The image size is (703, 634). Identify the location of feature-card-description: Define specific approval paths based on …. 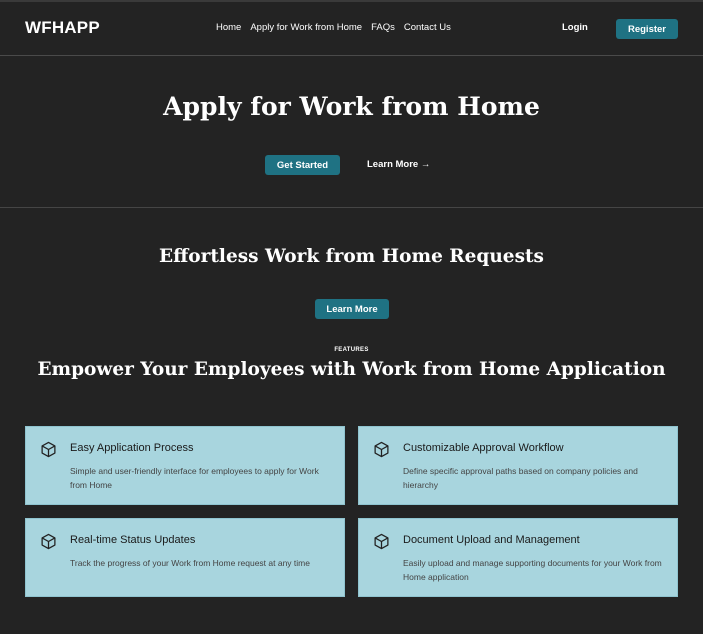
(520, 478).